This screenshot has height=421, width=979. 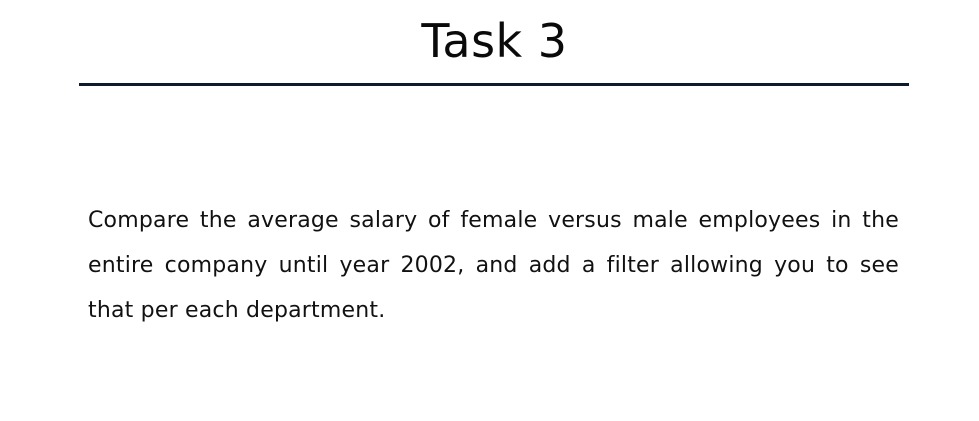 What do you see at coordinates (494, 41) in the screenshot?
I see `slide-title: Task 3` at bounding box center [494, 41].